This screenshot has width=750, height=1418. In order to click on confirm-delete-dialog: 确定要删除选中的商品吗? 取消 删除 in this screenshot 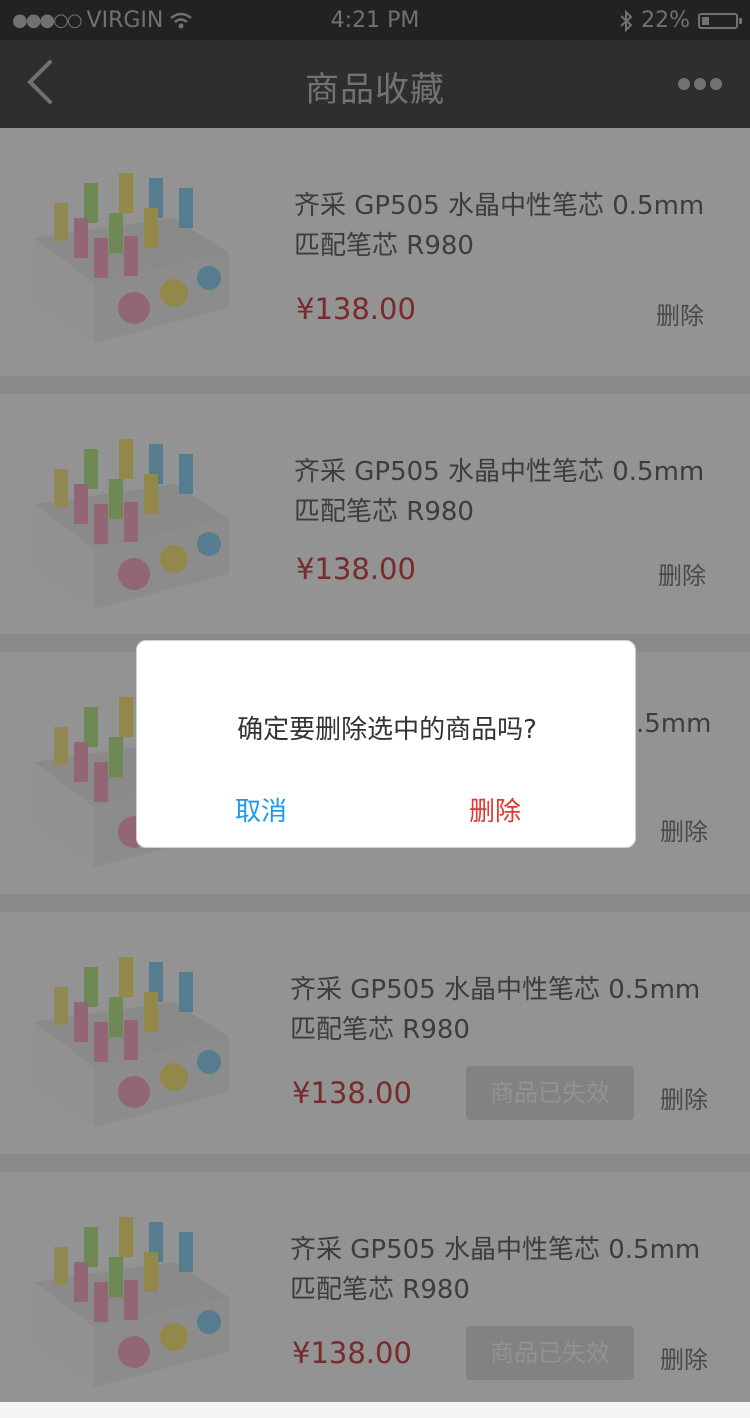, I will do `click(386, 744)`.